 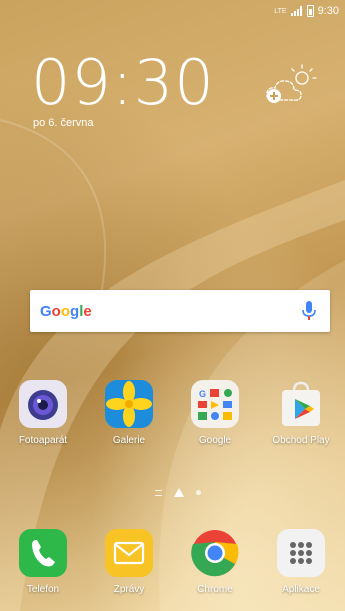 I want to click on app-chrome: Chrome, so click(x=215, y=561).